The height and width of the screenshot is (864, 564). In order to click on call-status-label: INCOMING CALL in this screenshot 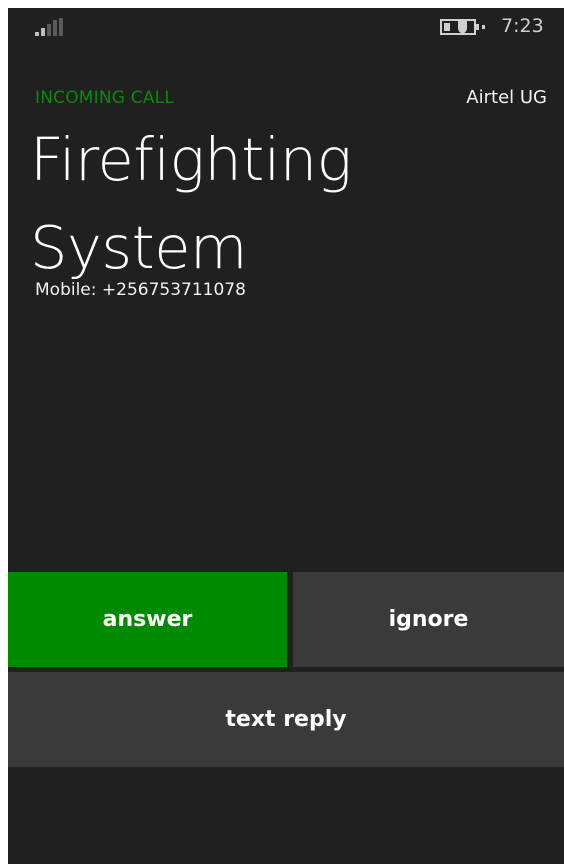, I will do `click(104, 98)`.